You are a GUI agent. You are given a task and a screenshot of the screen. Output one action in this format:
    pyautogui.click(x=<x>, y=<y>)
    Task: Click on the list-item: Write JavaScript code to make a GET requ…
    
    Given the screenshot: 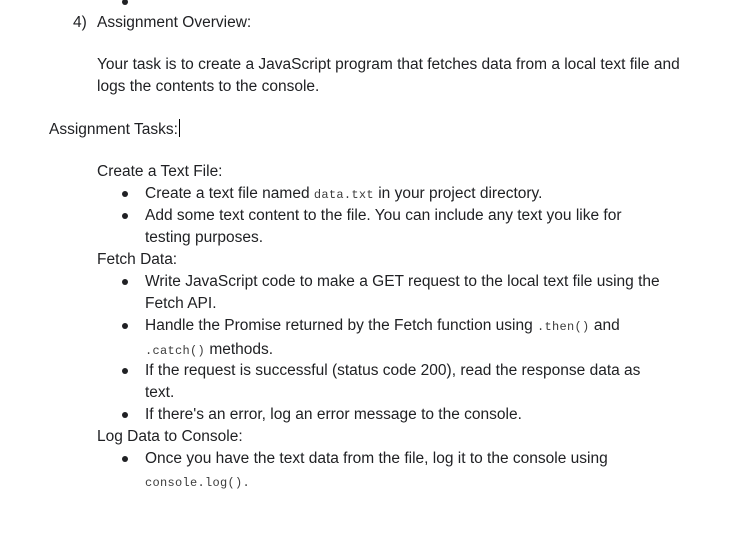 What is the action you would take?
    pyautogui.click(x=402, y=292)
    